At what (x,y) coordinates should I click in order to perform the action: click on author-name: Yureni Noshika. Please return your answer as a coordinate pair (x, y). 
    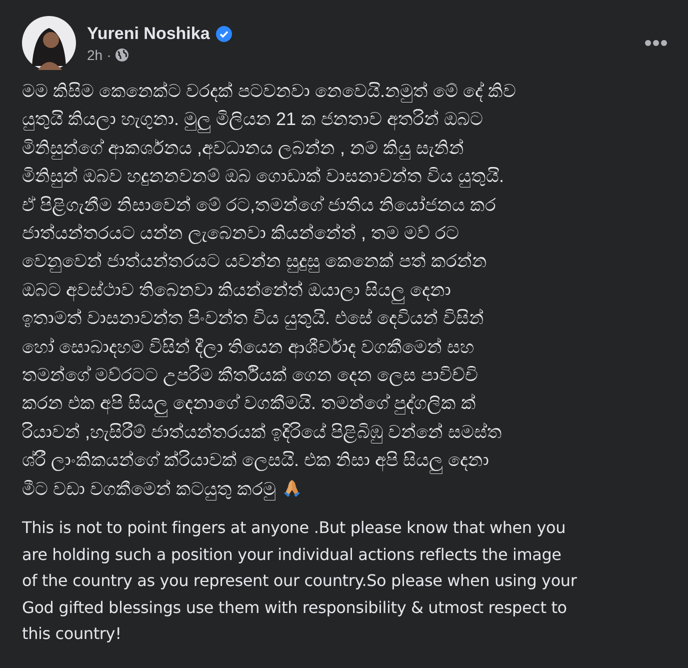
    Looking at the image, I should click on (148, 34).